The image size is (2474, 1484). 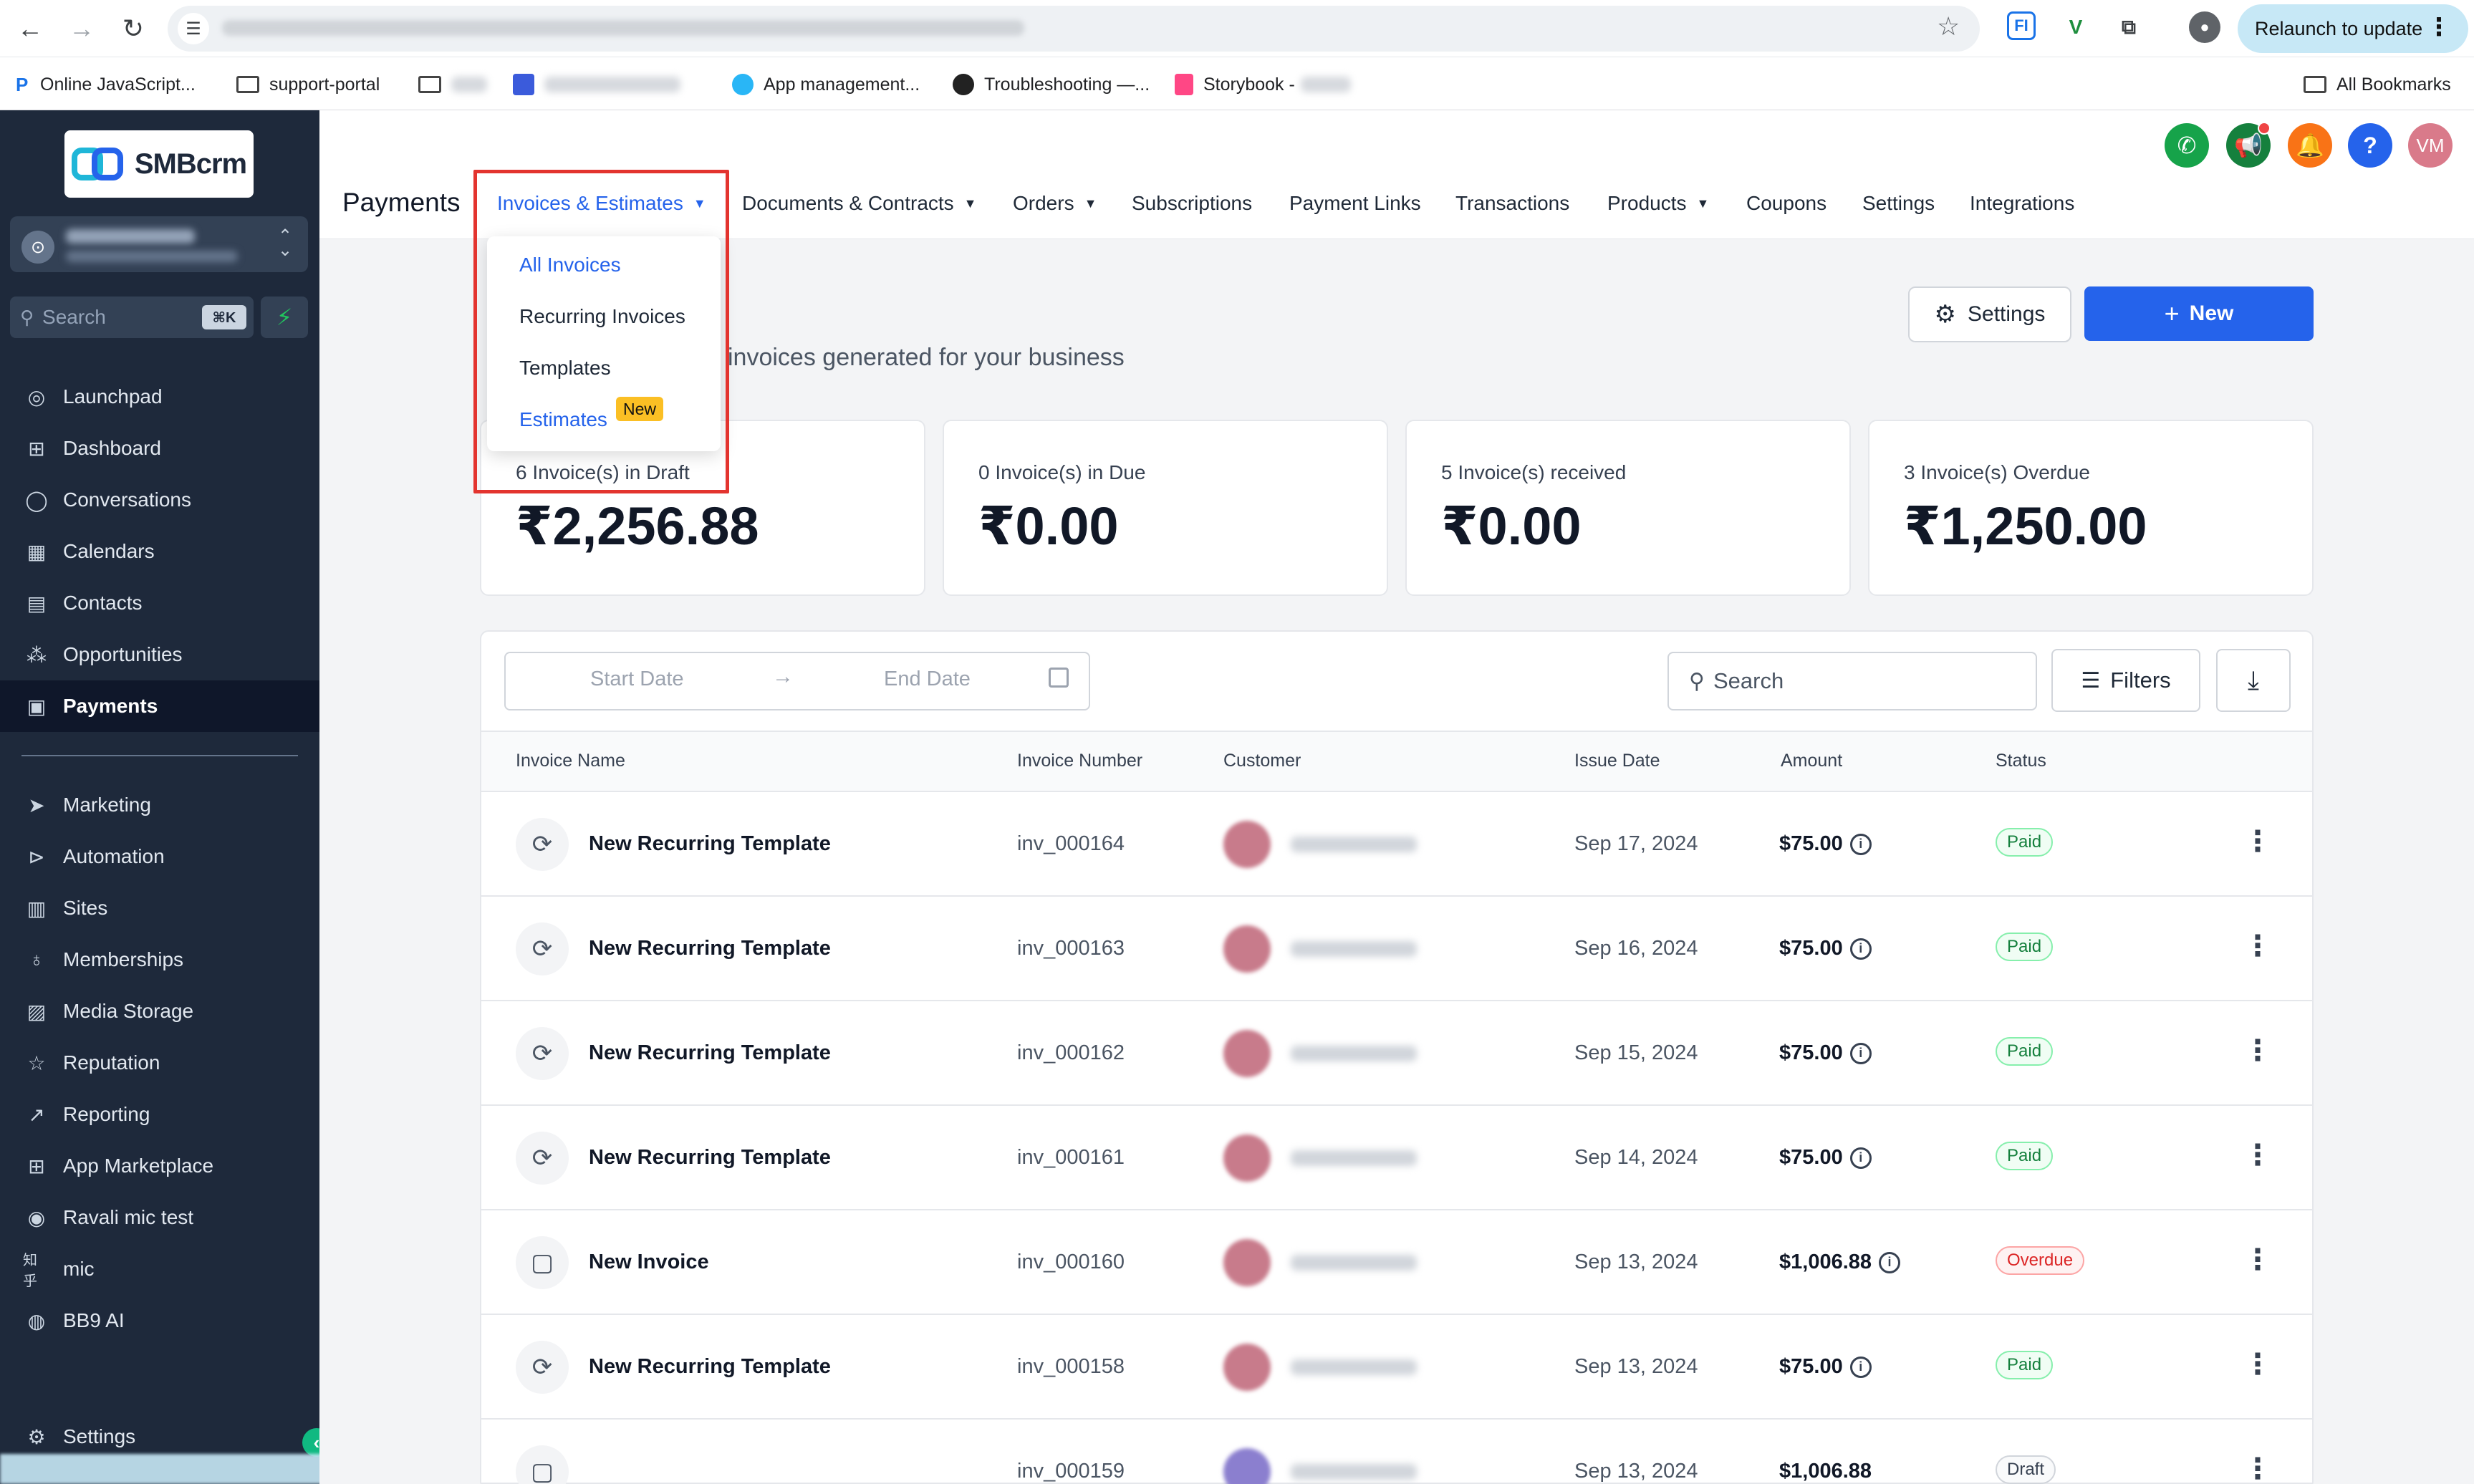 I want to click on column-header-invoice-number: Invoice Number, so click(x=1079, y=761).